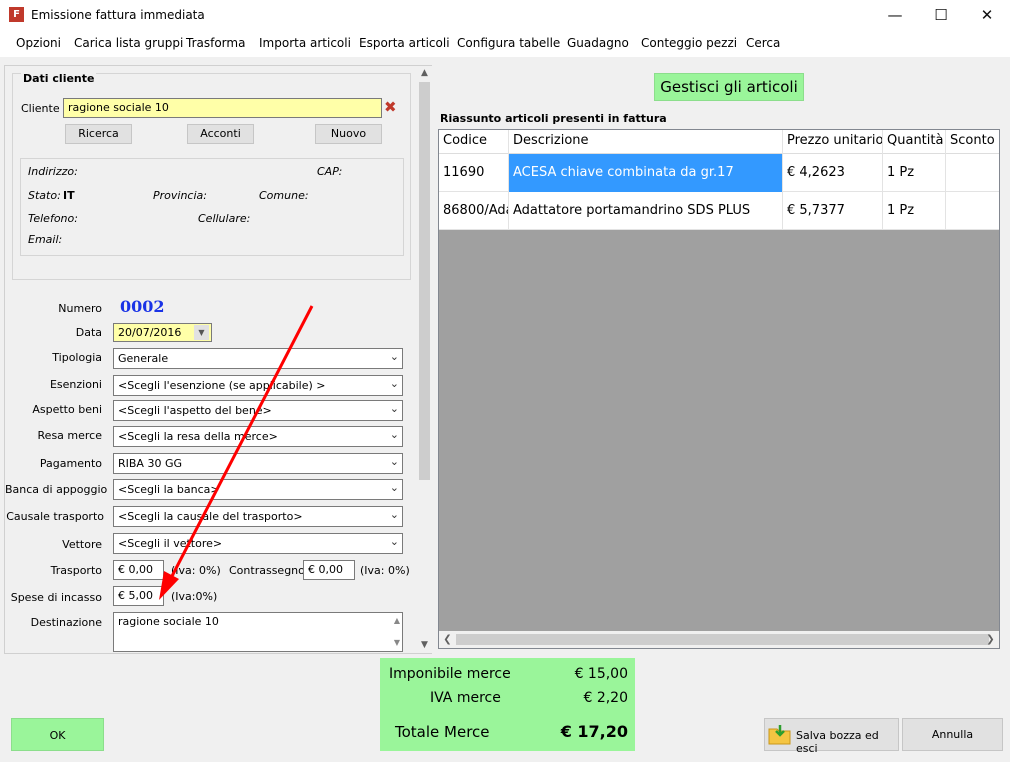 The height and width of the screenshot is (762, 1010). What do you see at coordinates (390, 107) in the screenshot?
I see `clear-client-icon: ✖` at bounding box center [390, 107].